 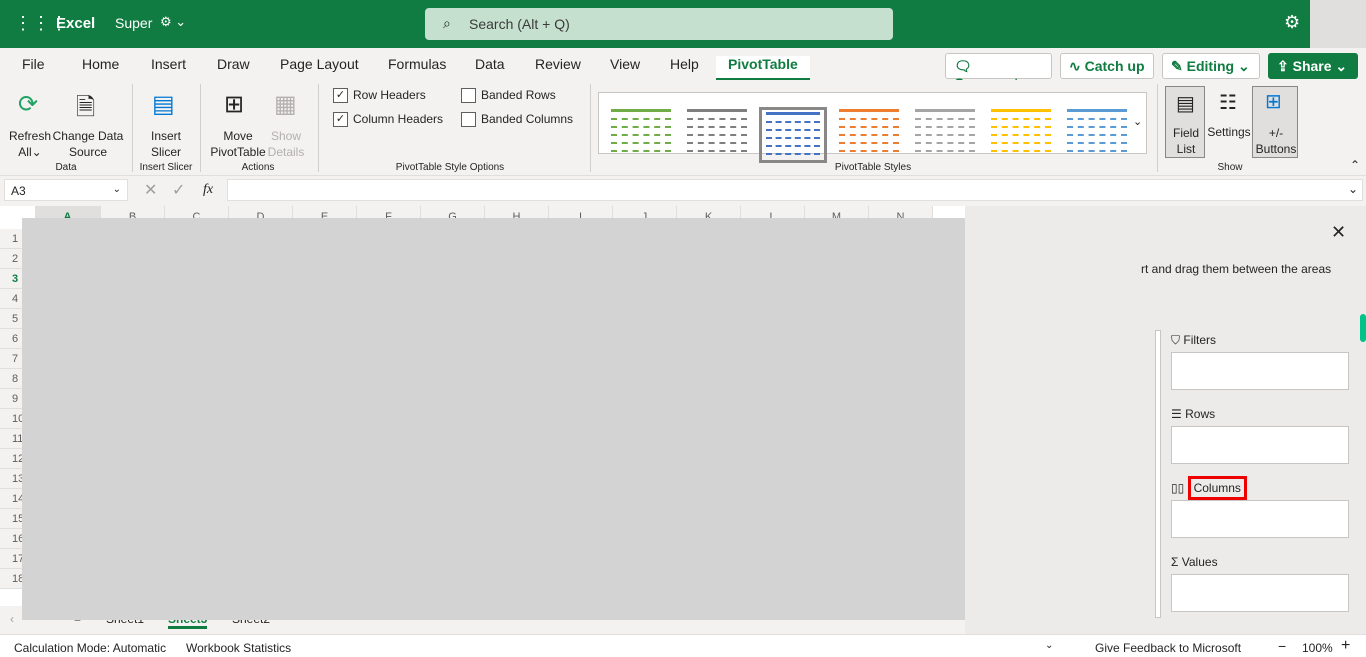 What do you see at coordinates (1200, 414) in the screenshot?
I see `rows-label: Rows` at bounding box center [1200, 414].